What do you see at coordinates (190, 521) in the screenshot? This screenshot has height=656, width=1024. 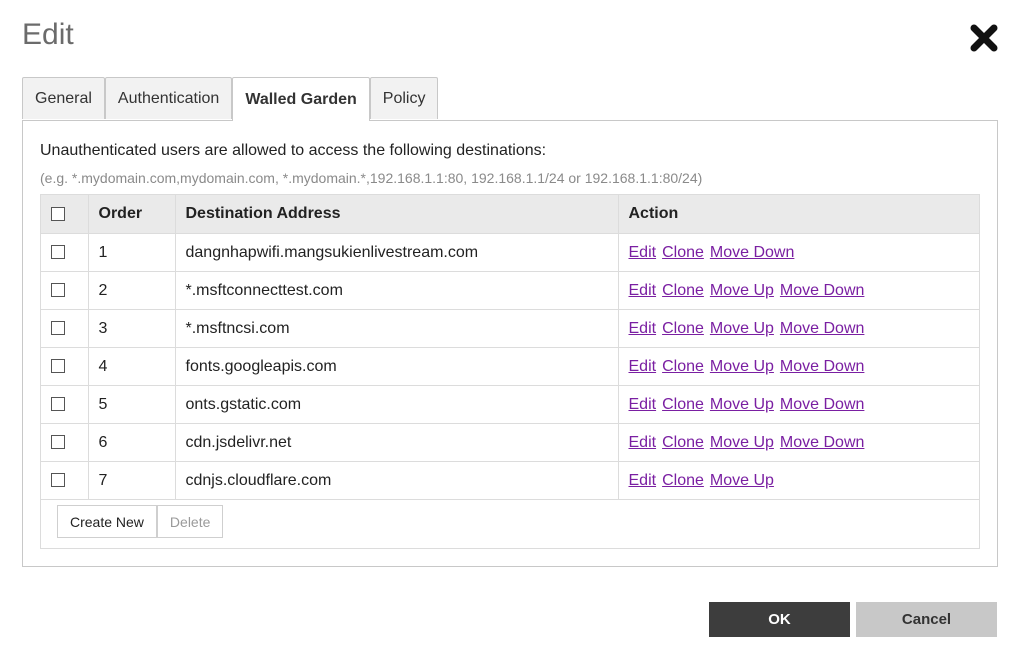 I see `delete-button: Delete` at bounding box center [190, 521].